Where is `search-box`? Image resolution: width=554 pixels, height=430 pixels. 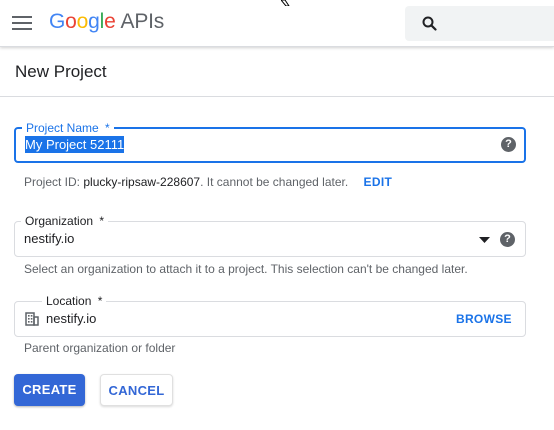
search-box is located at coordinates (479, 23).